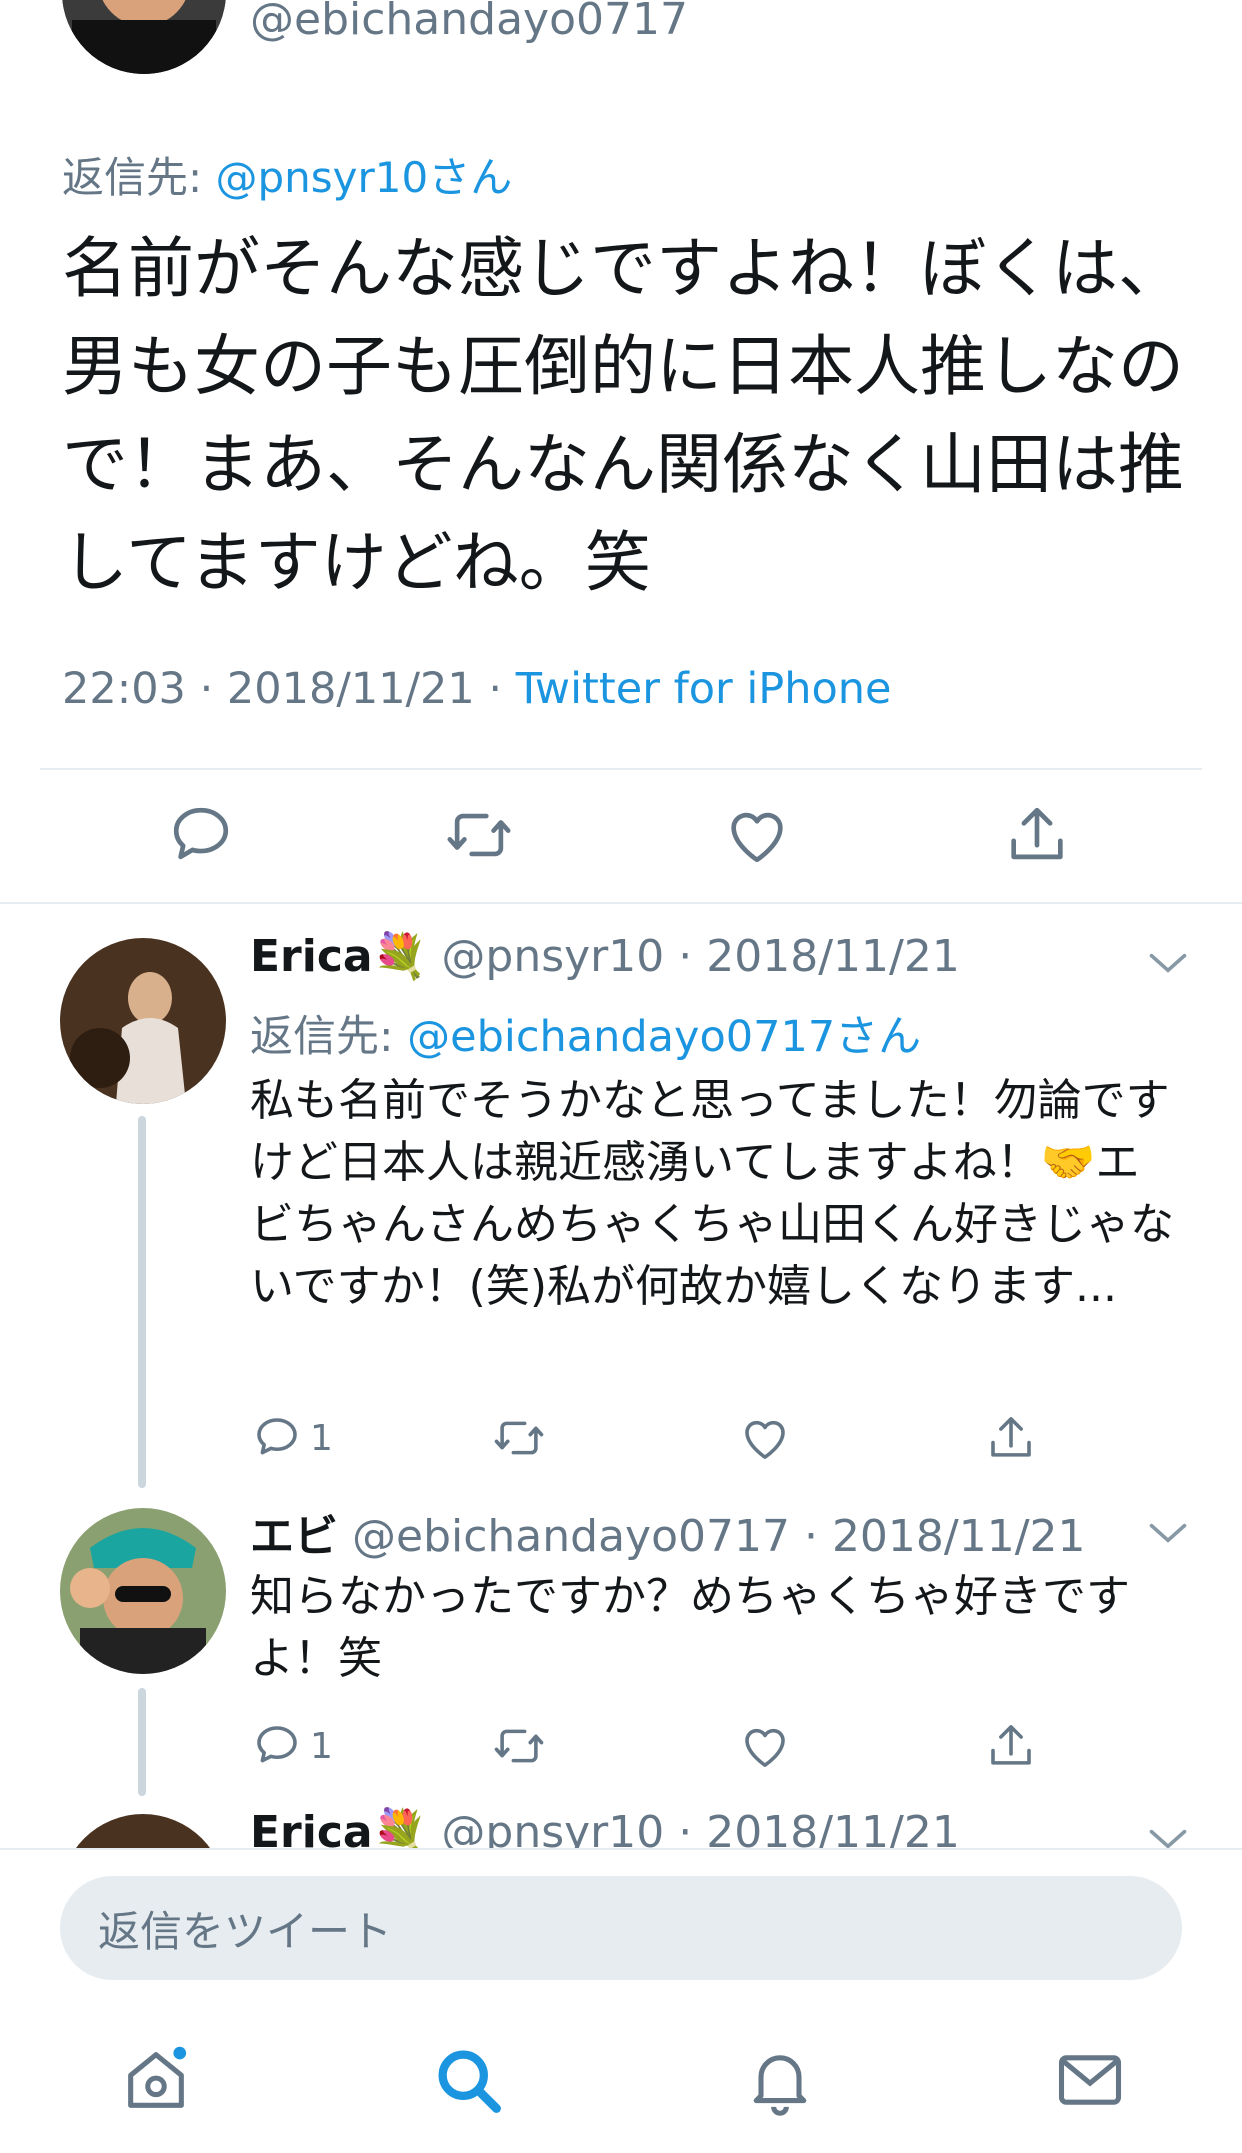 Image resolution: width=1242 pixels, height=2153 pixels. I want to click on tweet-source: Twitter for iPhone, so click(704, 689).